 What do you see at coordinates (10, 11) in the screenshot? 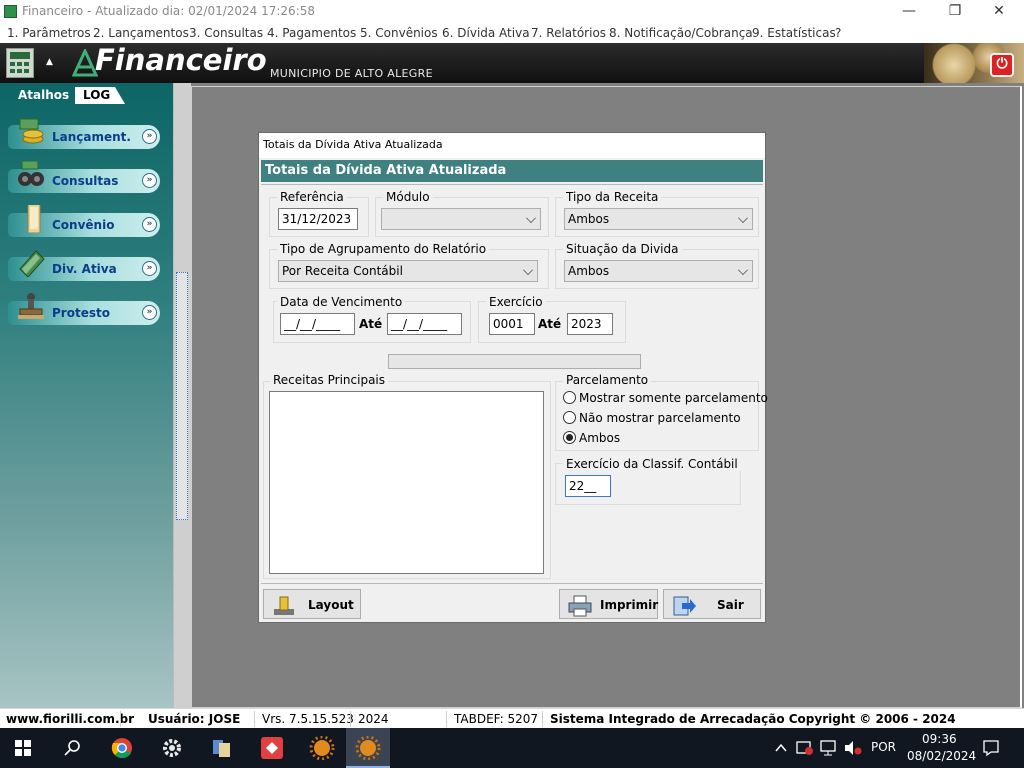
I see `app-icon` at bounding box center [10, 11].